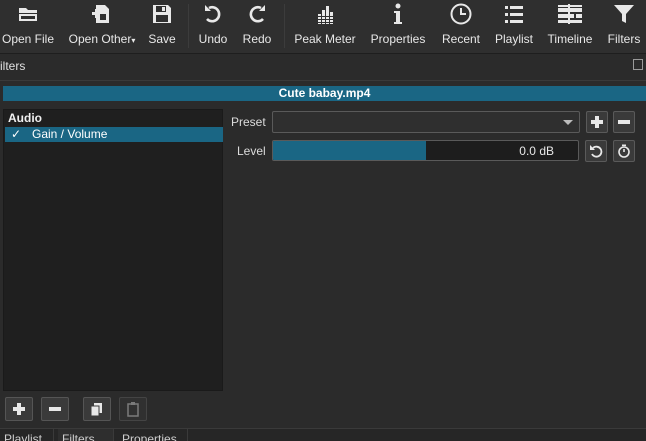 This screenshot has width=646, height=441. Describe the element at coordinates (461, 14) in the screenshot. I see `clock-icon` at that location.